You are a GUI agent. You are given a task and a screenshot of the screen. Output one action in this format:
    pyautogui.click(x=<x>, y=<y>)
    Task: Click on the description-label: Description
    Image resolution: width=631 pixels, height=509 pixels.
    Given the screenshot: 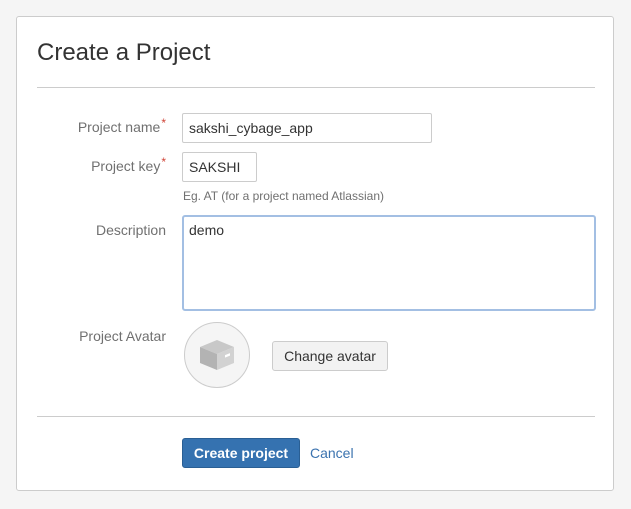 What is the action you would take?
    pyautogui.click(x=131, y=230)
    